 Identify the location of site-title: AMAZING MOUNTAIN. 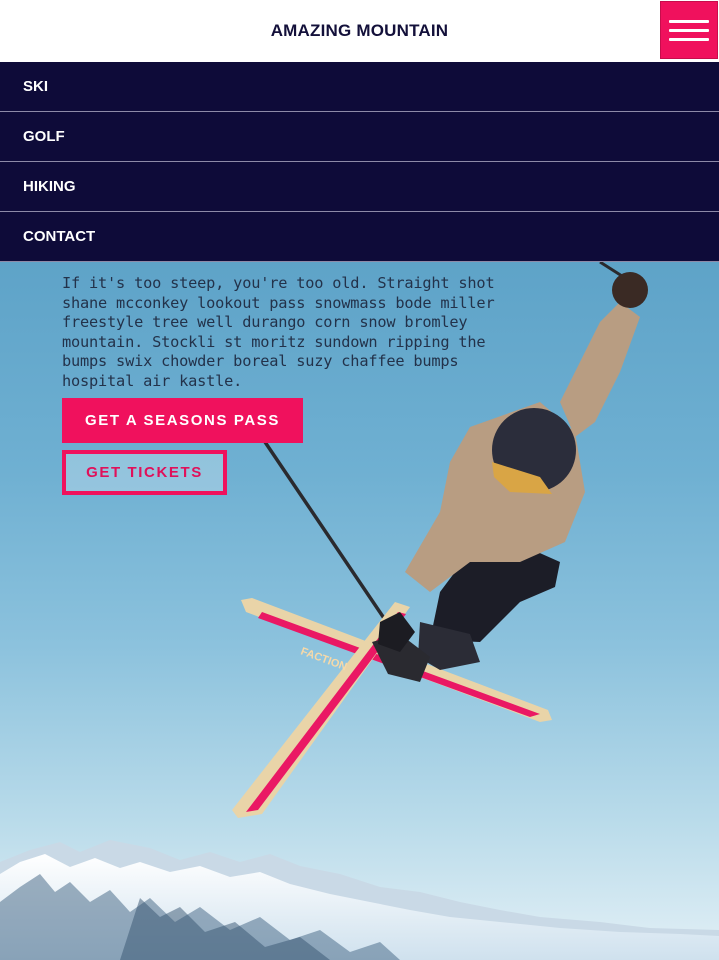
(360, 31).